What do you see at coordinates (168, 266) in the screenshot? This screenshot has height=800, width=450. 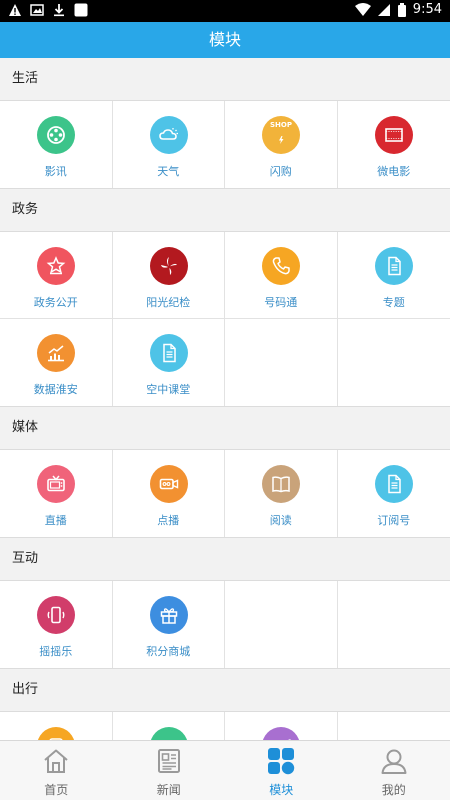 I see `sunshine-logo-icon` at bounding box center [168, 266].